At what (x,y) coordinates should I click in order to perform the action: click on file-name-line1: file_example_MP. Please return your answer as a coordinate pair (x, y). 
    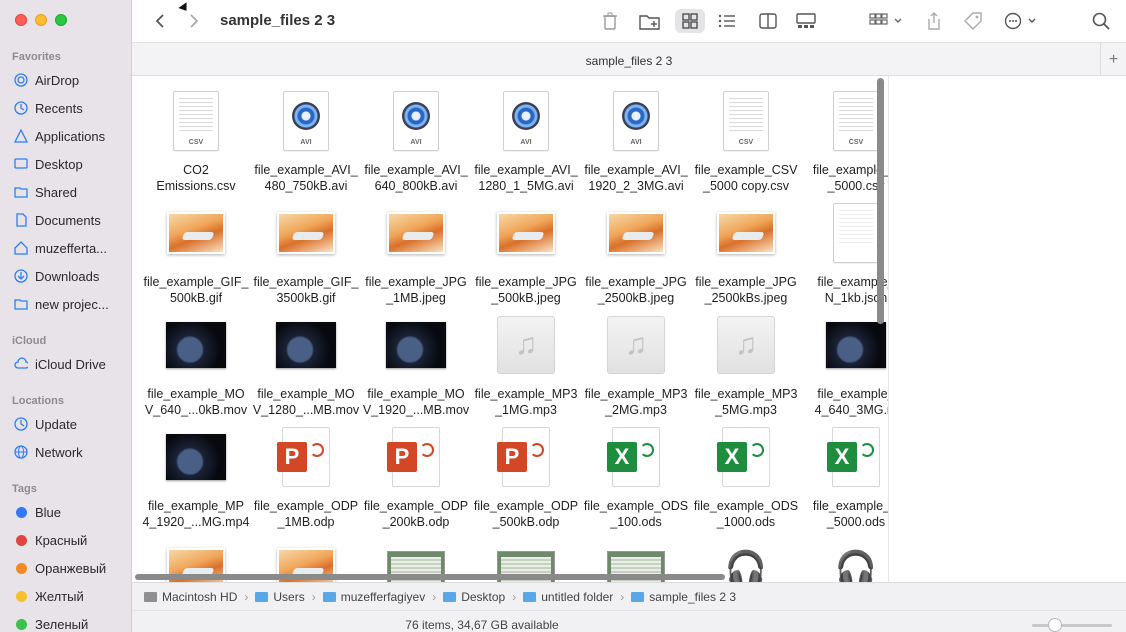
    Looking at the image, I should click on (196, 506).